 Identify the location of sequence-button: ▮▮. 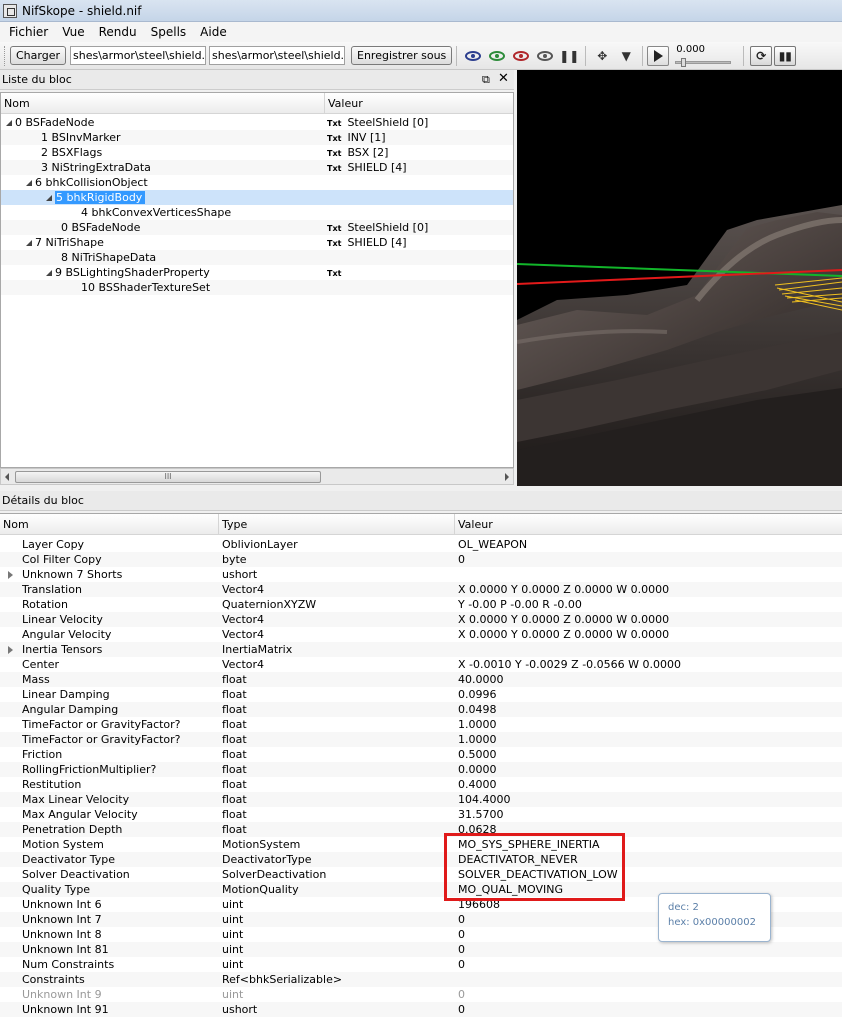
(785, 55).